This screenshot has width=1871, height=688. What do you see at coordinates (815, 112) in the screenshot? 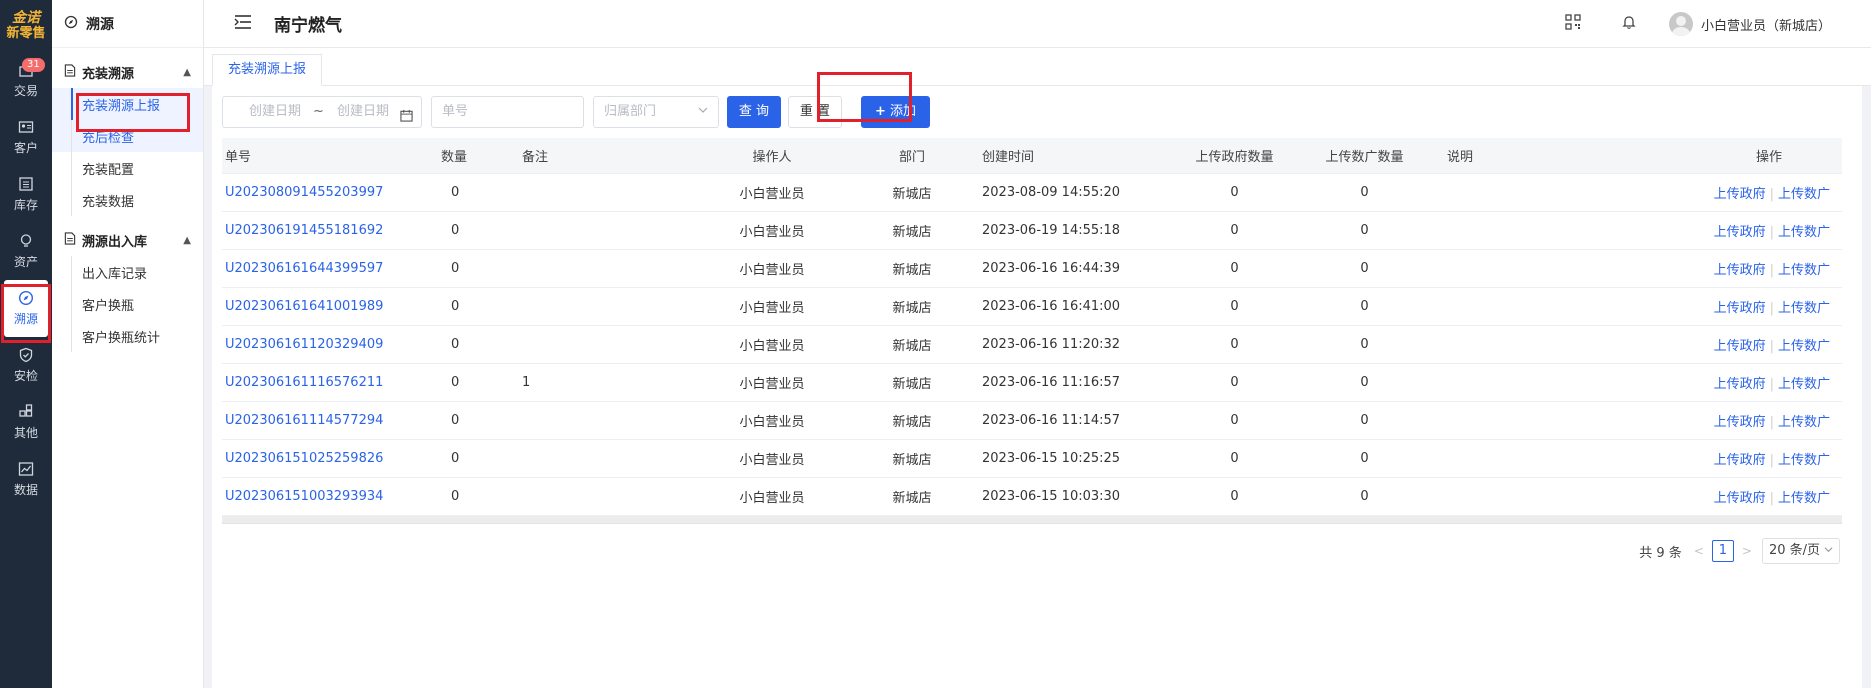
I see `reset-button: 重 置` at bounding box center [815, 112].